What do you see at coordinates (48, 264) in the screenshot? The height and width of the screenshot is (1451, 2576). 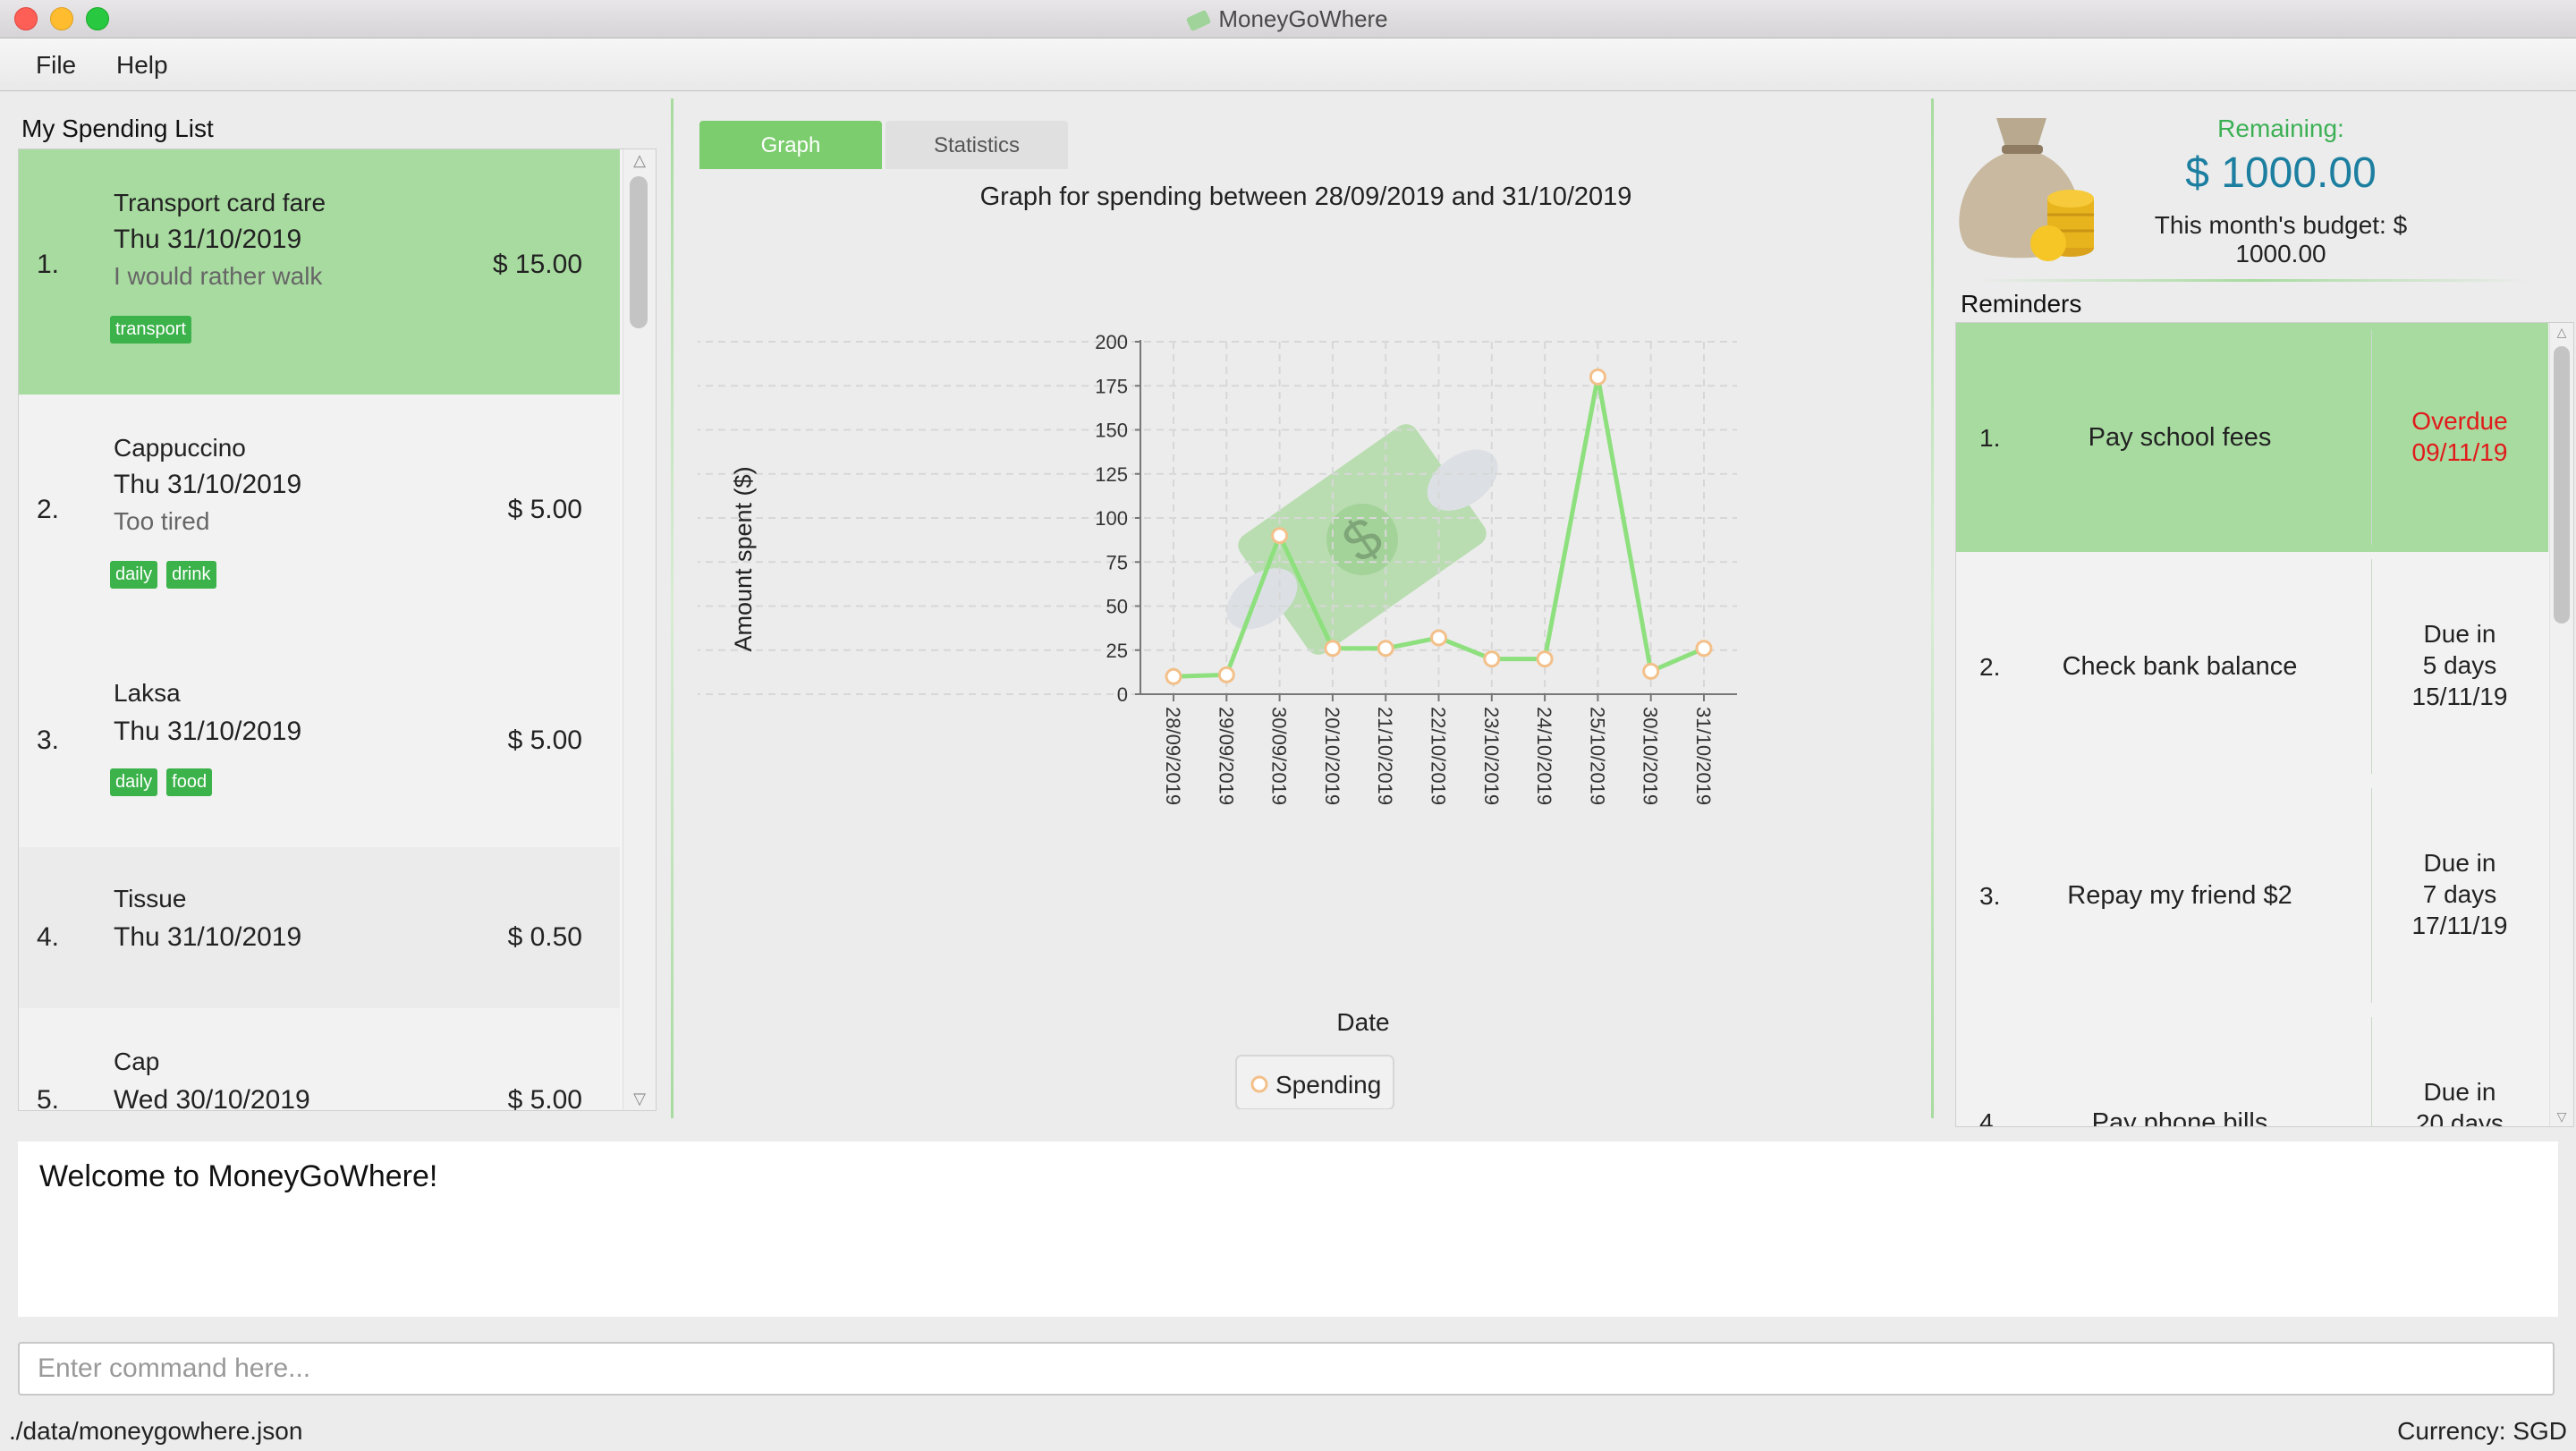 I see `spending-index: 1.` at bounding box center [48, 264].